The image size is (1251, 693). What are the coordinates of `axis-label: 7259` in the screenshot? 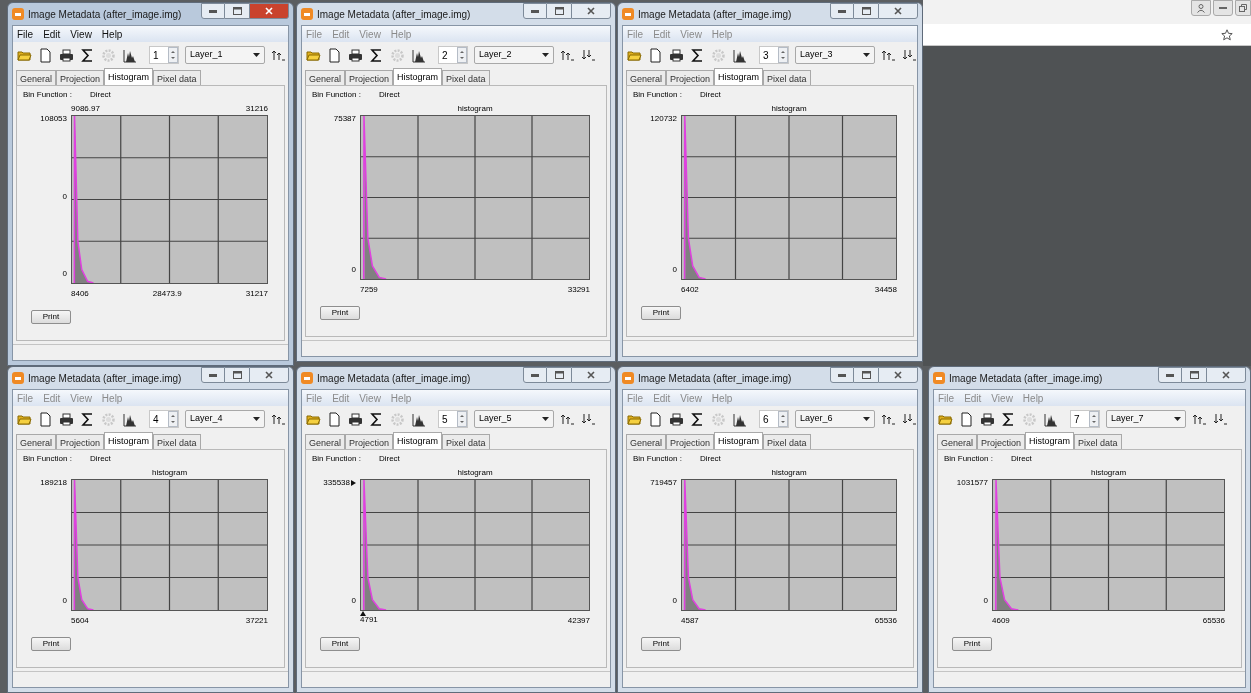 It's located at (369, 290).